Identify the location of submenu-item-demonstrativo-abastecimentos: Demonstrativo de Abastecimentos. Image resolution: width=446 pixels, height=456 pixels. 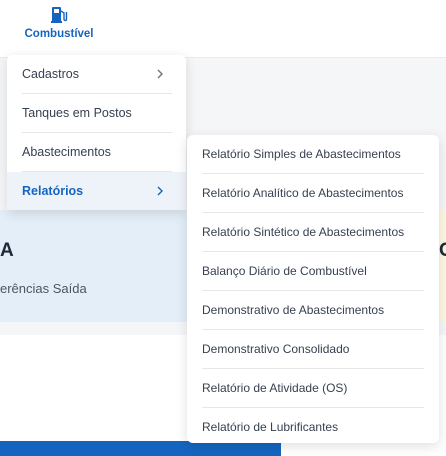
(313, 310).